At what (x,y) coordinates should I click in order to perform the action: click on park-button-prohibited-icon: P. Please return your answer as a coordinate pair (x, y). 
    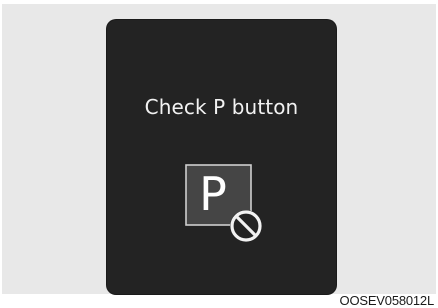
    Looking at the image, I should click on (231, 212).